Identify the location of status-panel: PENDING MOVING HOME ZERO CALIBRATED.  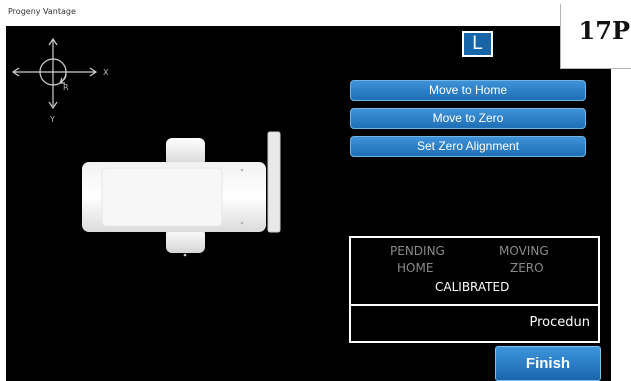
(474, 271).